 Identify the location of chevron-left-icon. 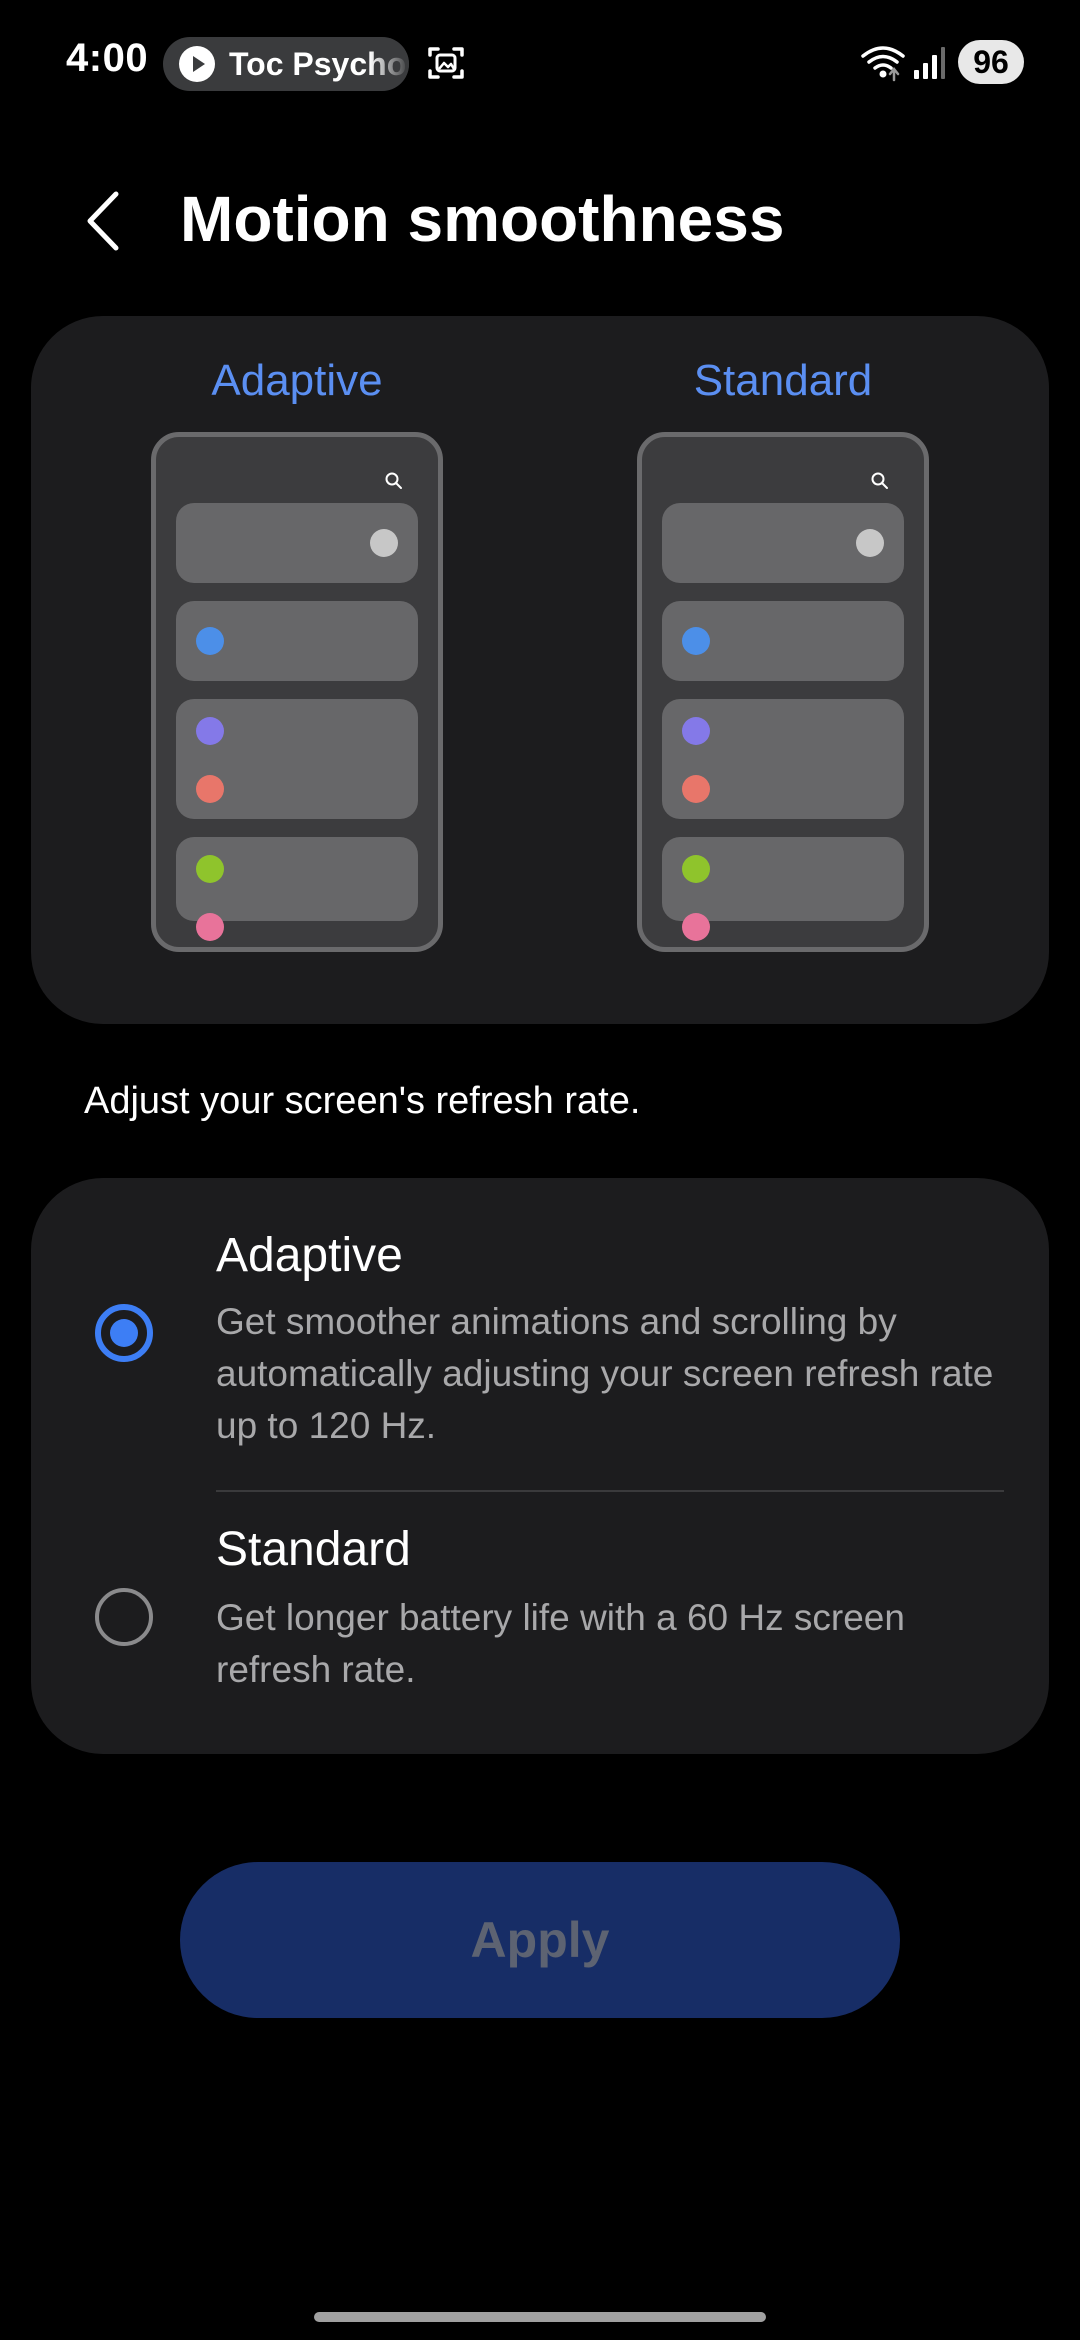
(103, 221).